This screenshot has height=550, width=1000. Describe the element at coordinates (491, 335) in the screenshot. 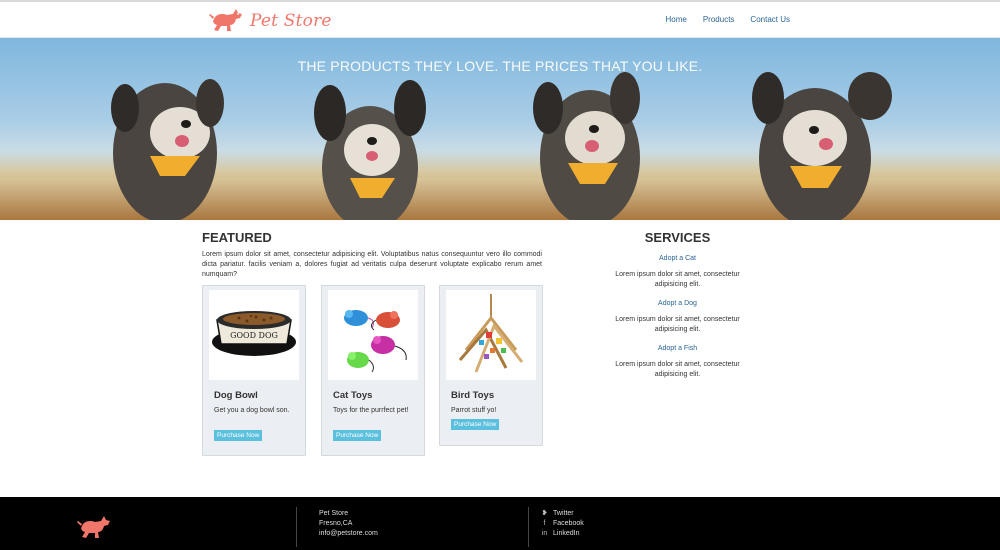

I see `bird-toys-image` at that location.